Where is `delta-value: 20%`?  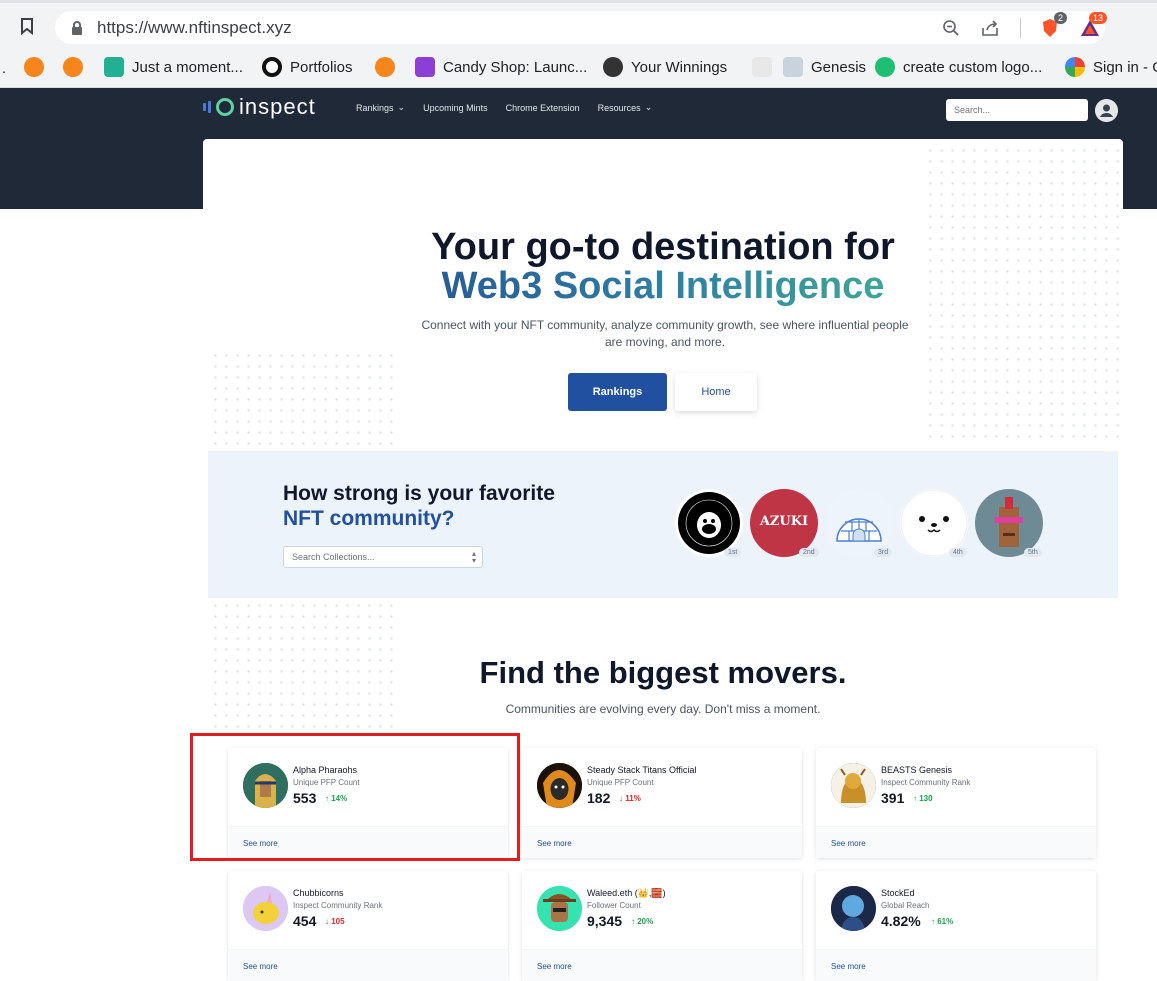 delta-value: 20% is located at coordinates (645, 921).